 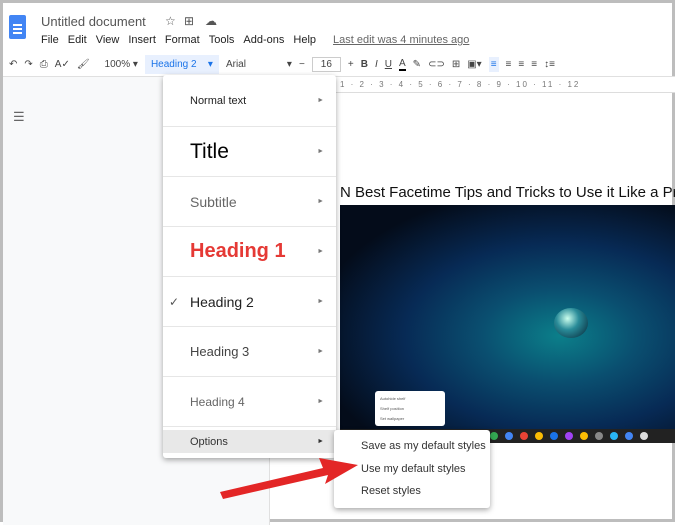 What do you see at coordinates (289, 478) in the screenshot?
I see `red-arrow-annotation` at bounding box center [289, 478].